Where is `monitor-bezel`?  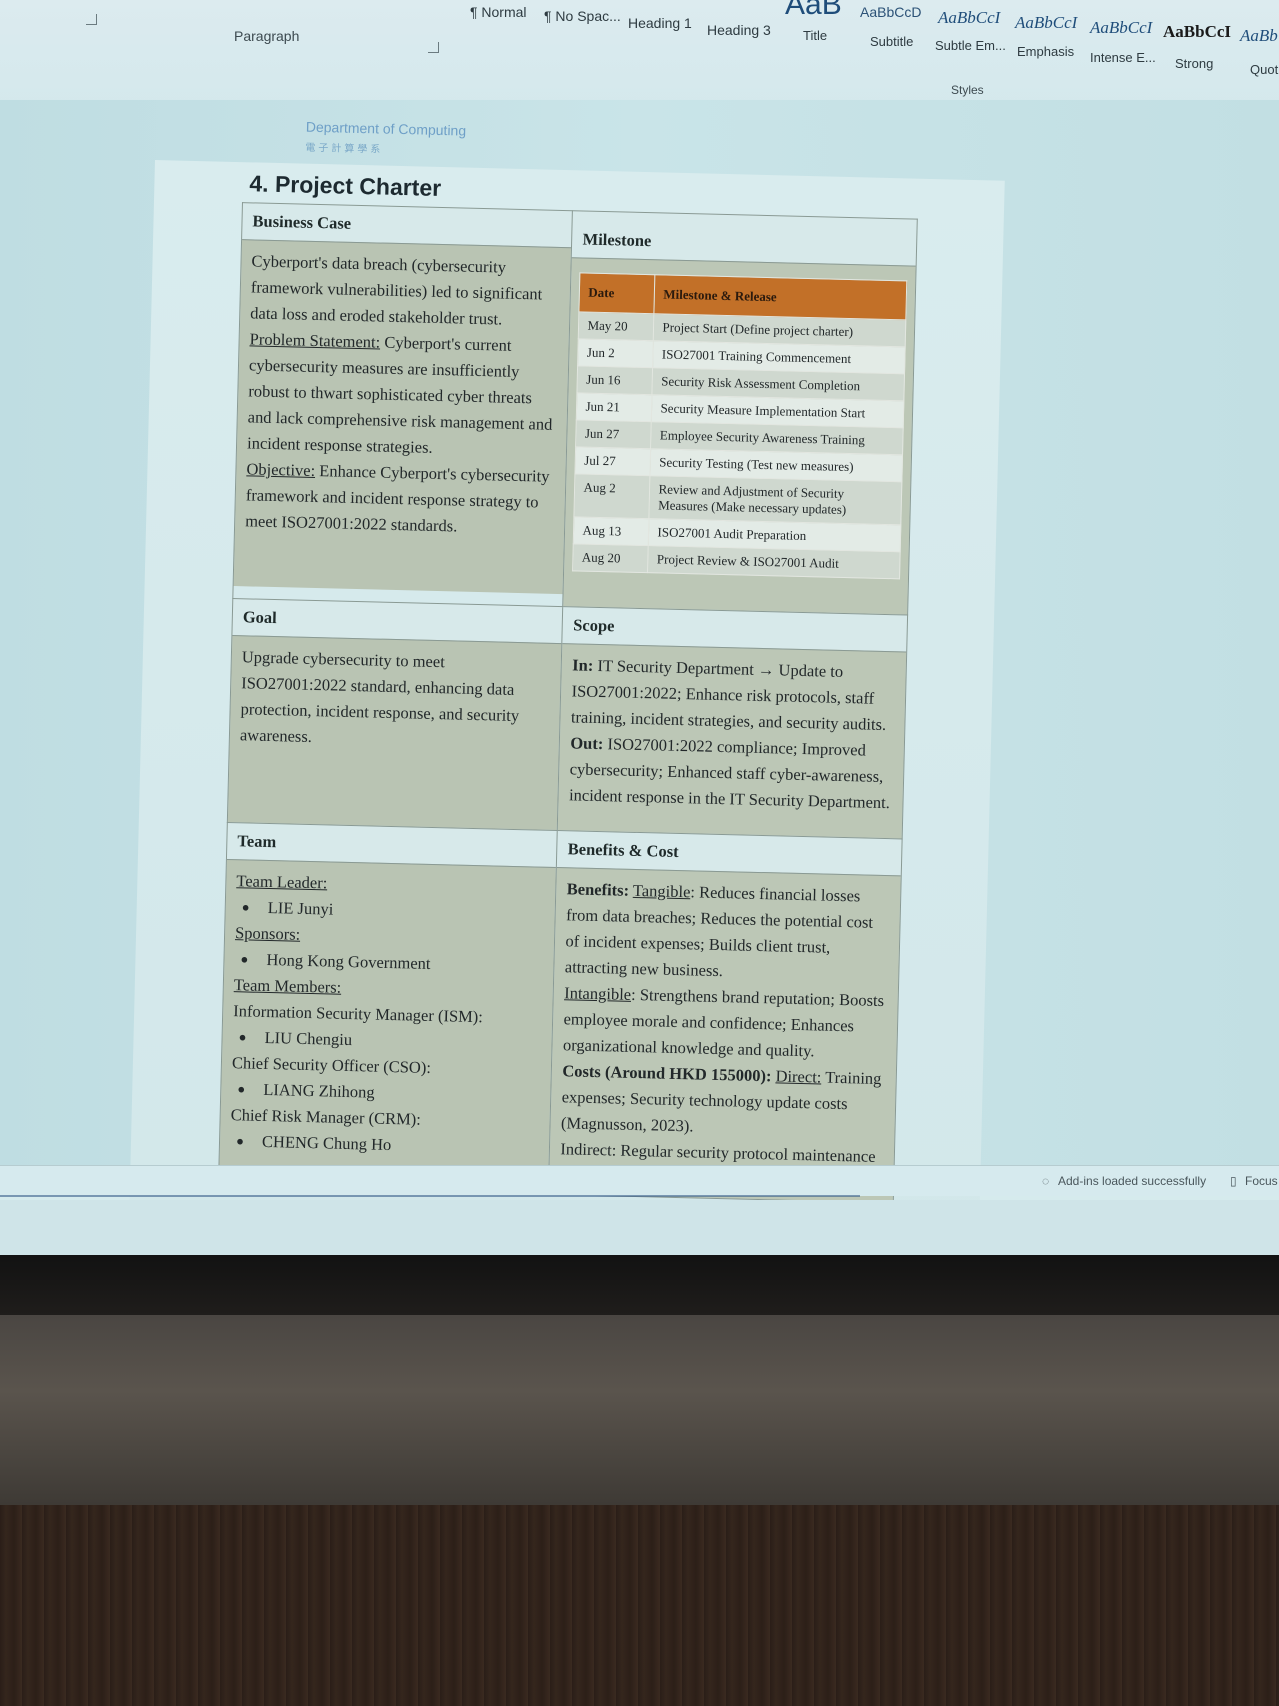 monitor-bezel is located at coordinates (639, 1285).